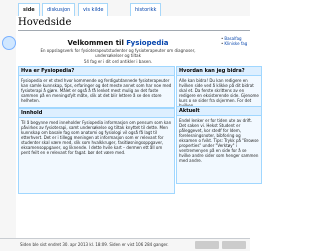  What do you see at coordinates (234, 245) in the screenshot?
I see `license-badge` at bounding box center [234, 245].